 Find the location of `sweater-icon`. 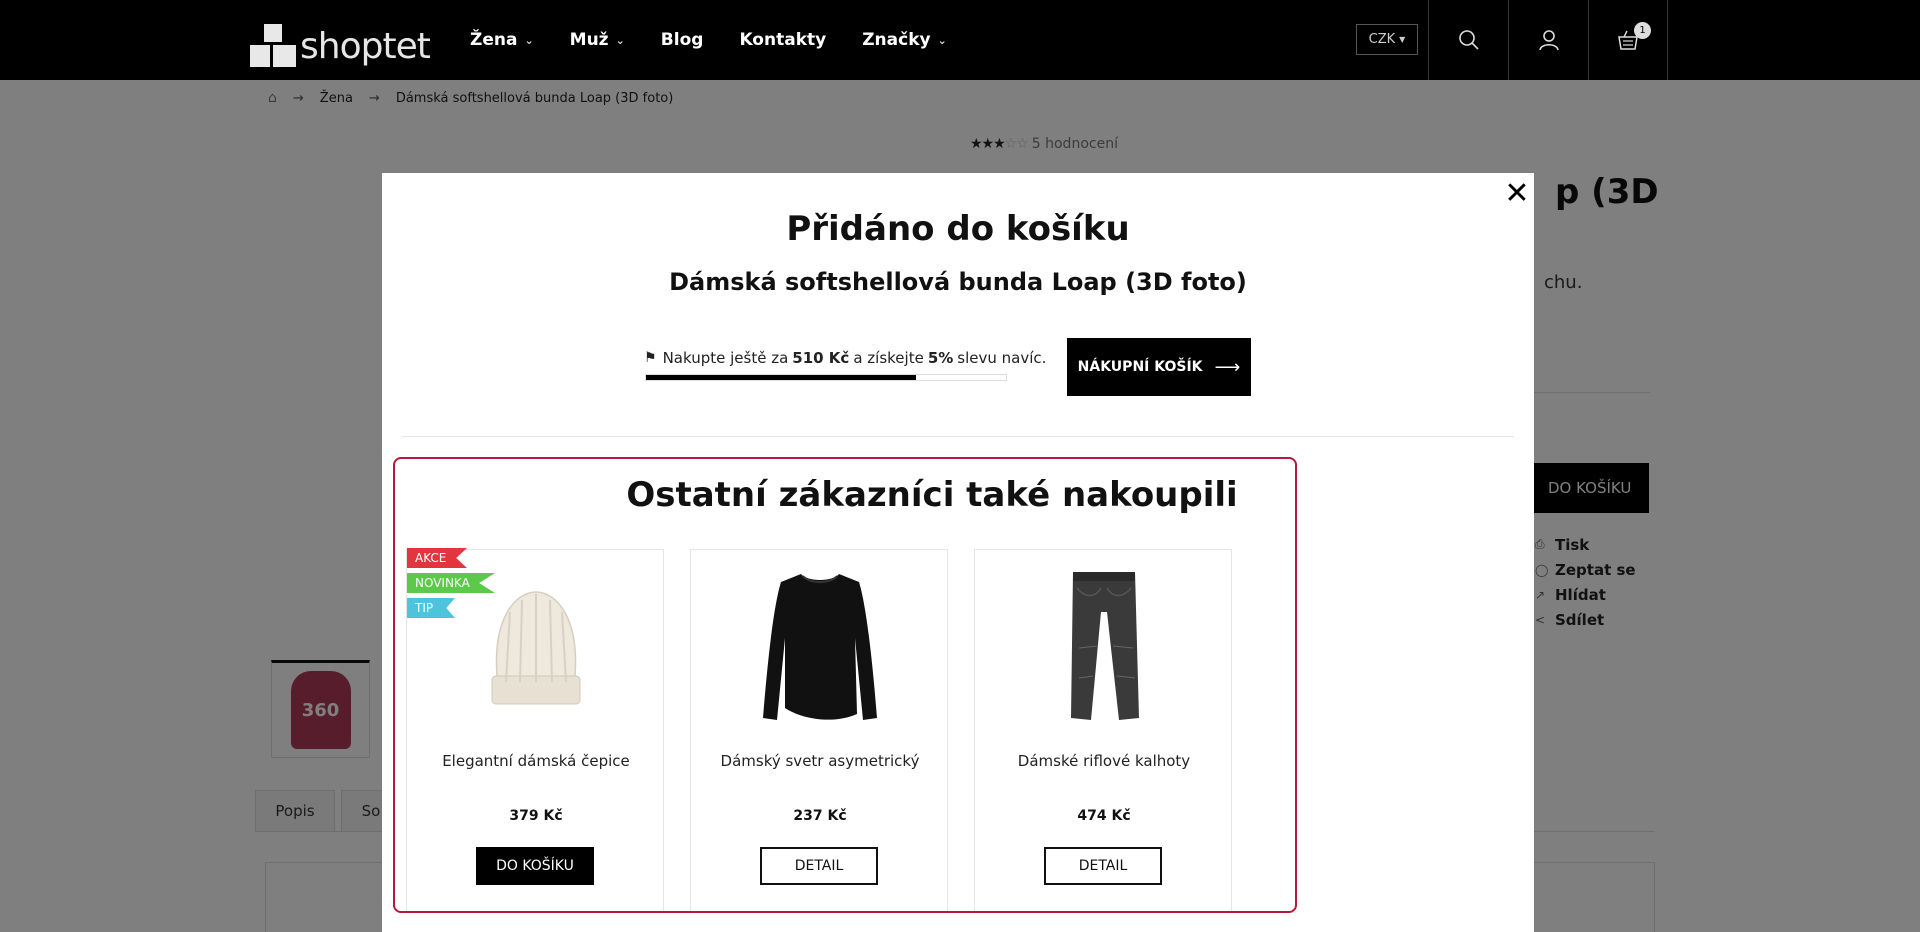

sweater-icon is located at coordinates (820, 647).